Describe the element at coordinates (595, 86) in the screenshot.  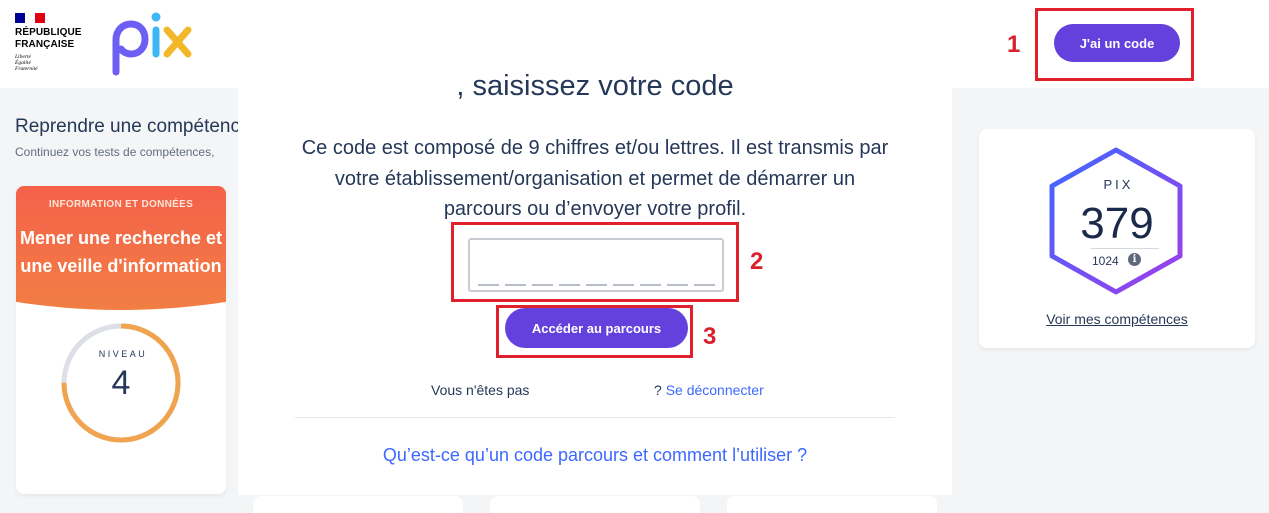
I see `modal-title: , saisissez votre code` at that location.